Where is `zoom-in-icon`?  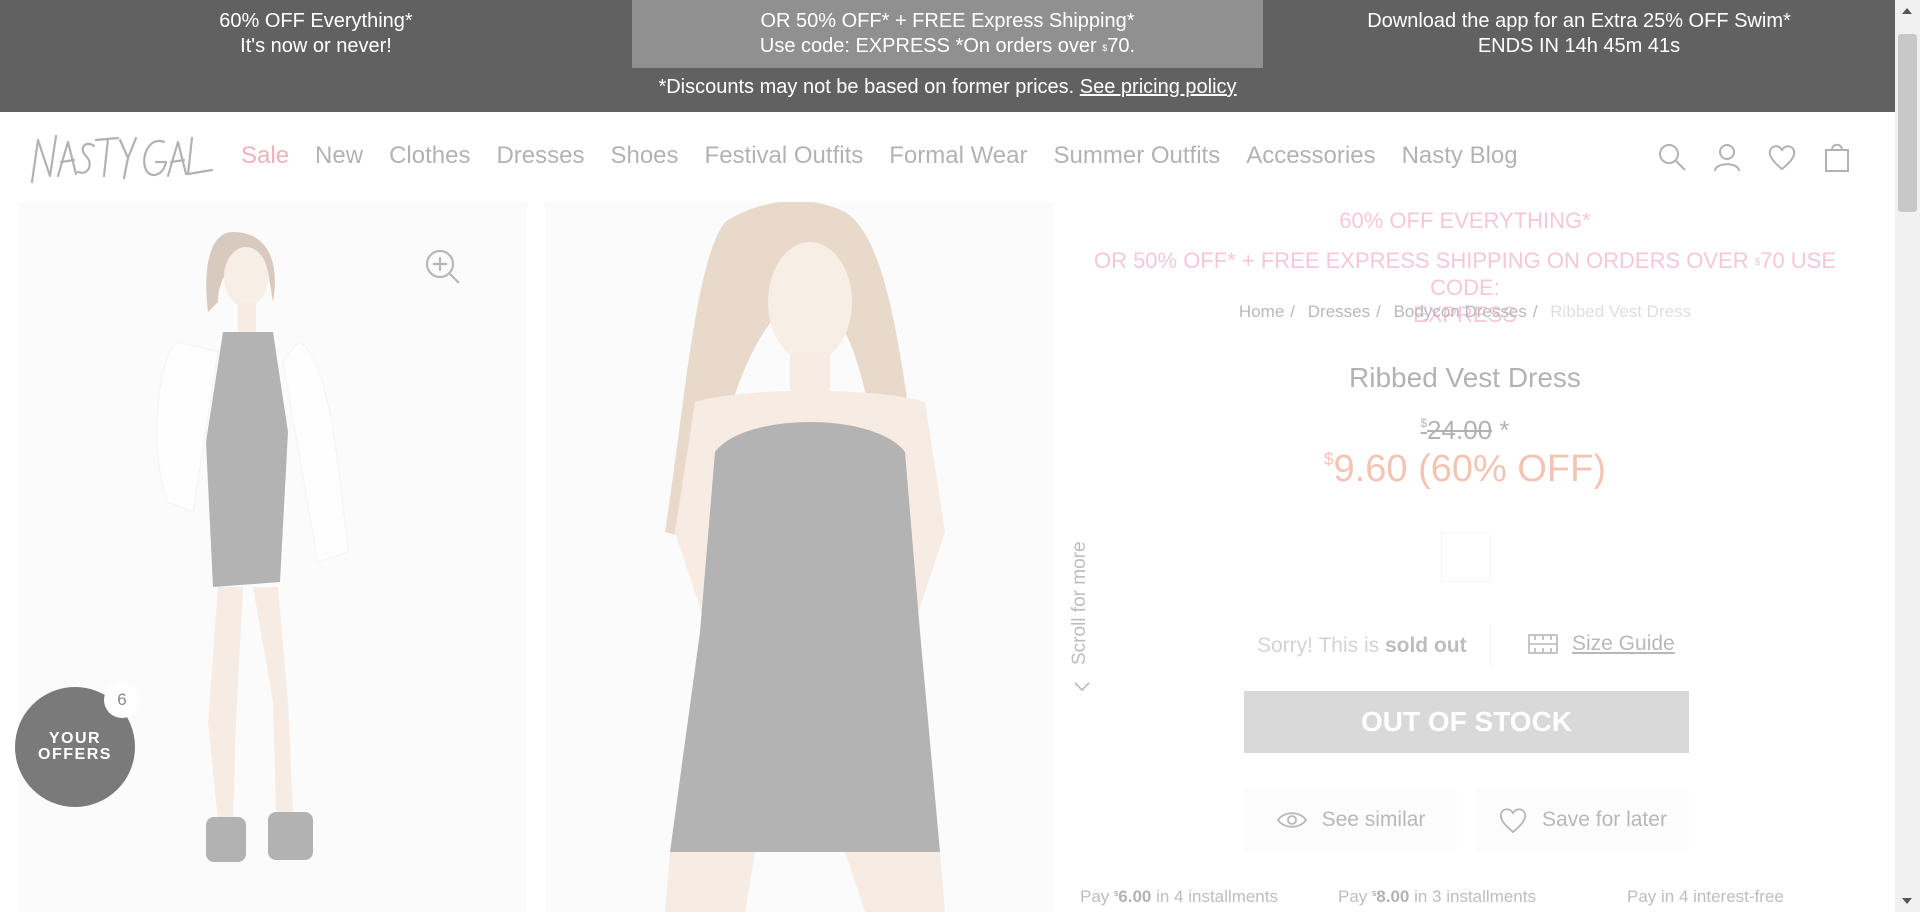 zoom-in-icon is located at coordinates (443, 267).